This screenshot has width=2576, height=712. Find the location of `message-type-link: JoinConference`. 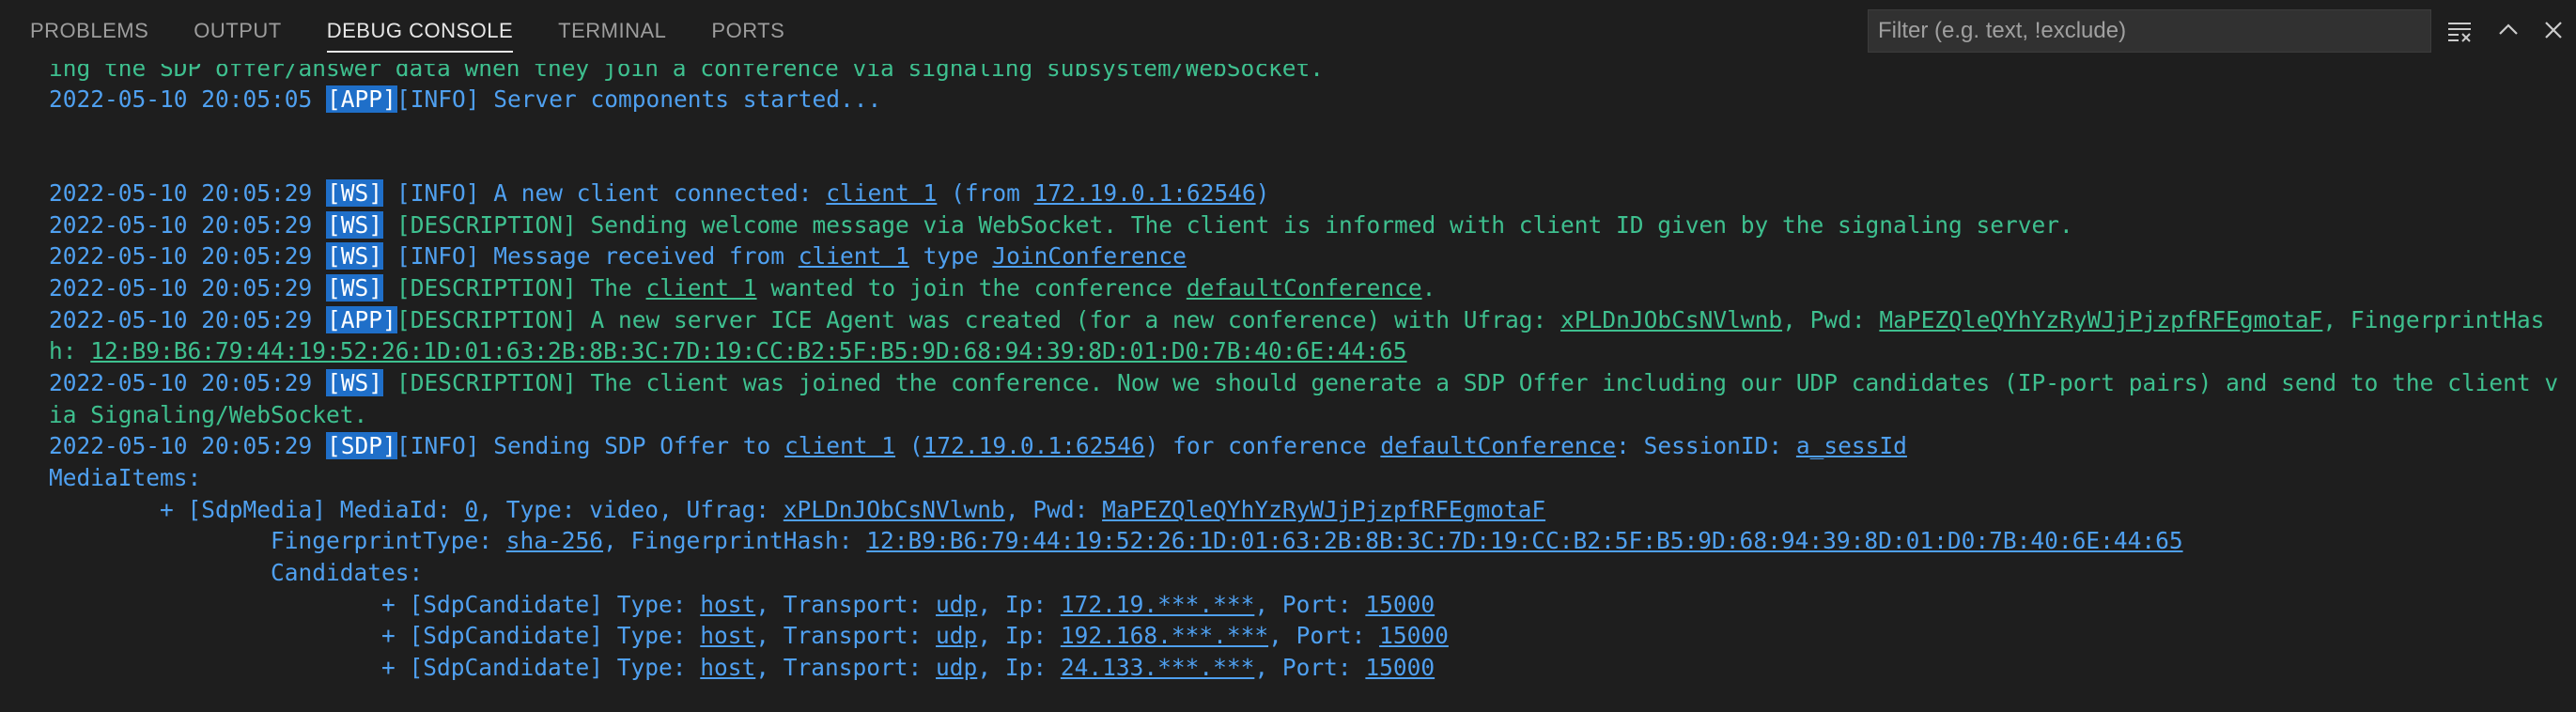

message-type-link: JoinConference is located at coordinates (1089, 256).